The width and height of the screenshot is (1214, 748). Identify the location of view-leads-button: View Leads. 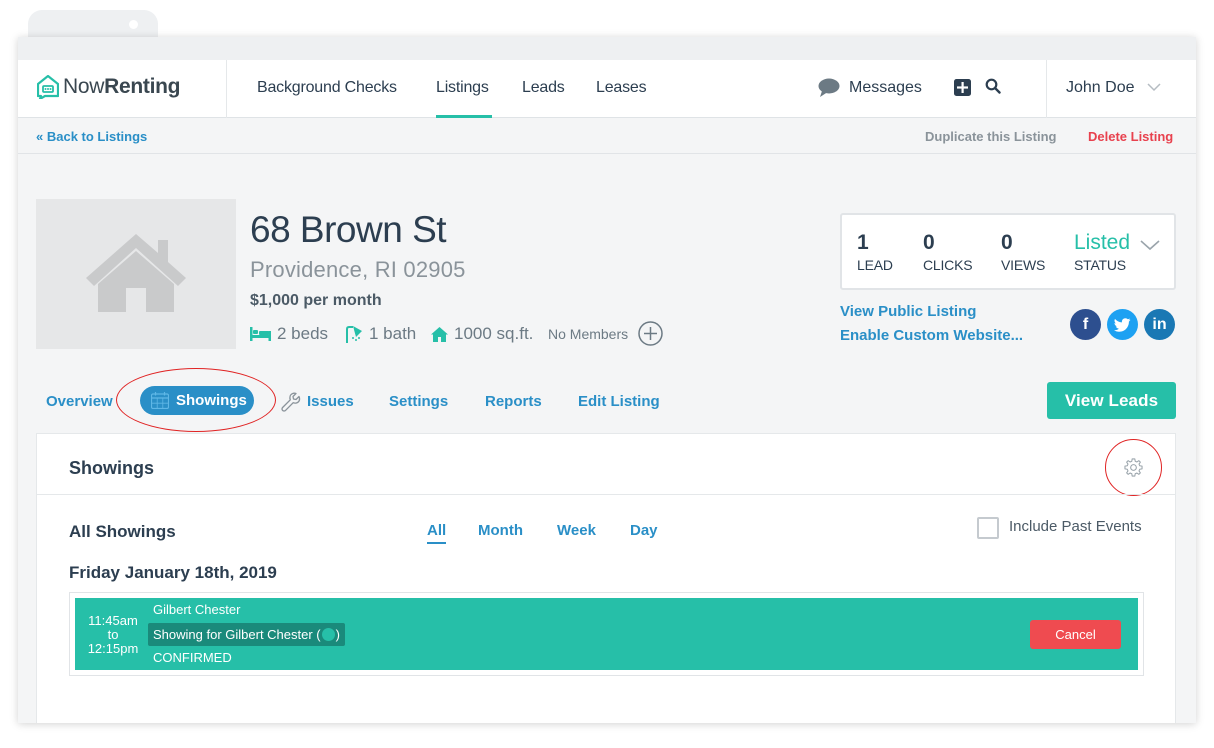
(1111, 400).